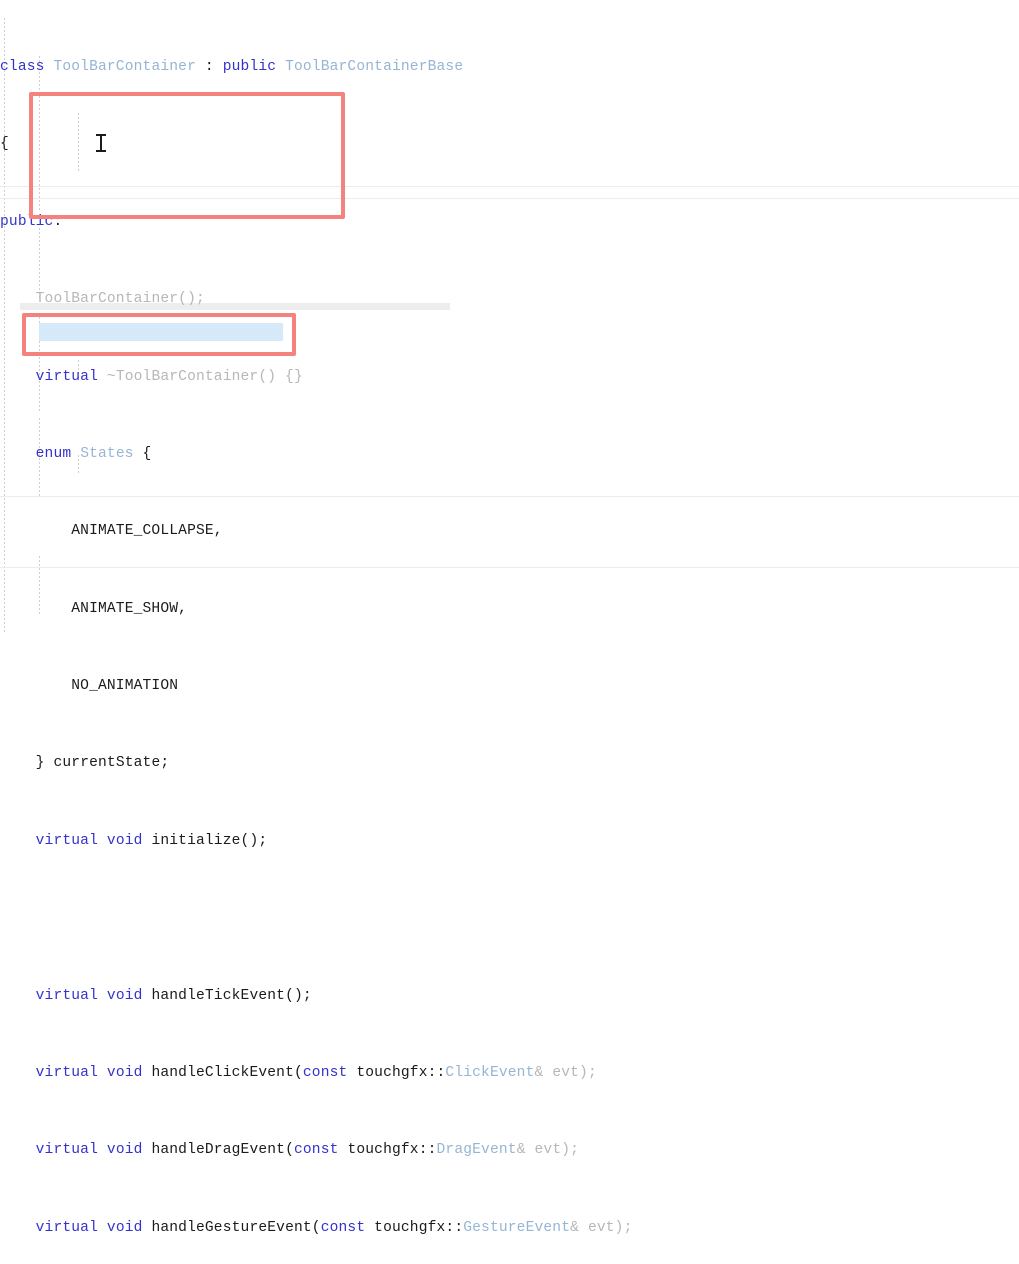 The width and height of the screenshot is (1019, 1264). What do you see at coordinates (102, 453) in the screenshot?
I see `enum-name-states: States` at bounding box center [102, 453].